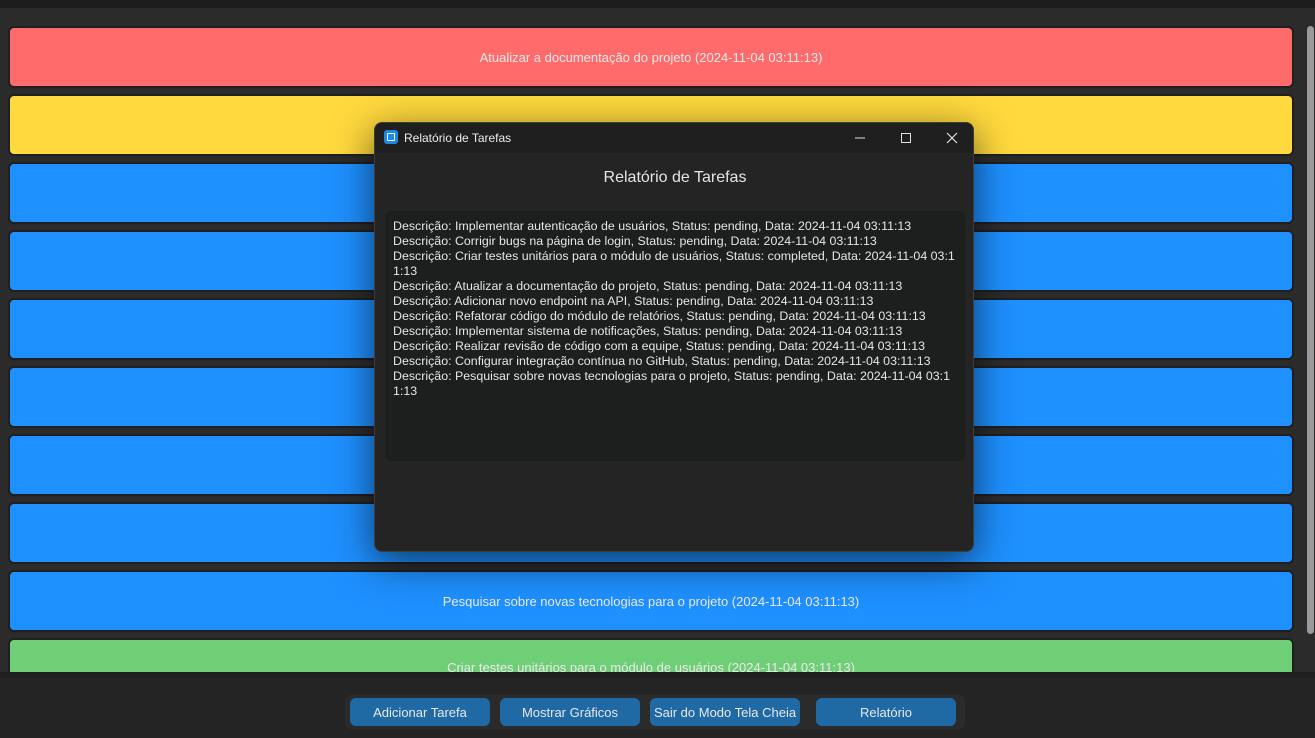 Image resolution: width=1315 pixels, height=738 pixels. Describe the element at coordinates (886, 712) in the screenshot. I see `report-button: Relatório` at that location.